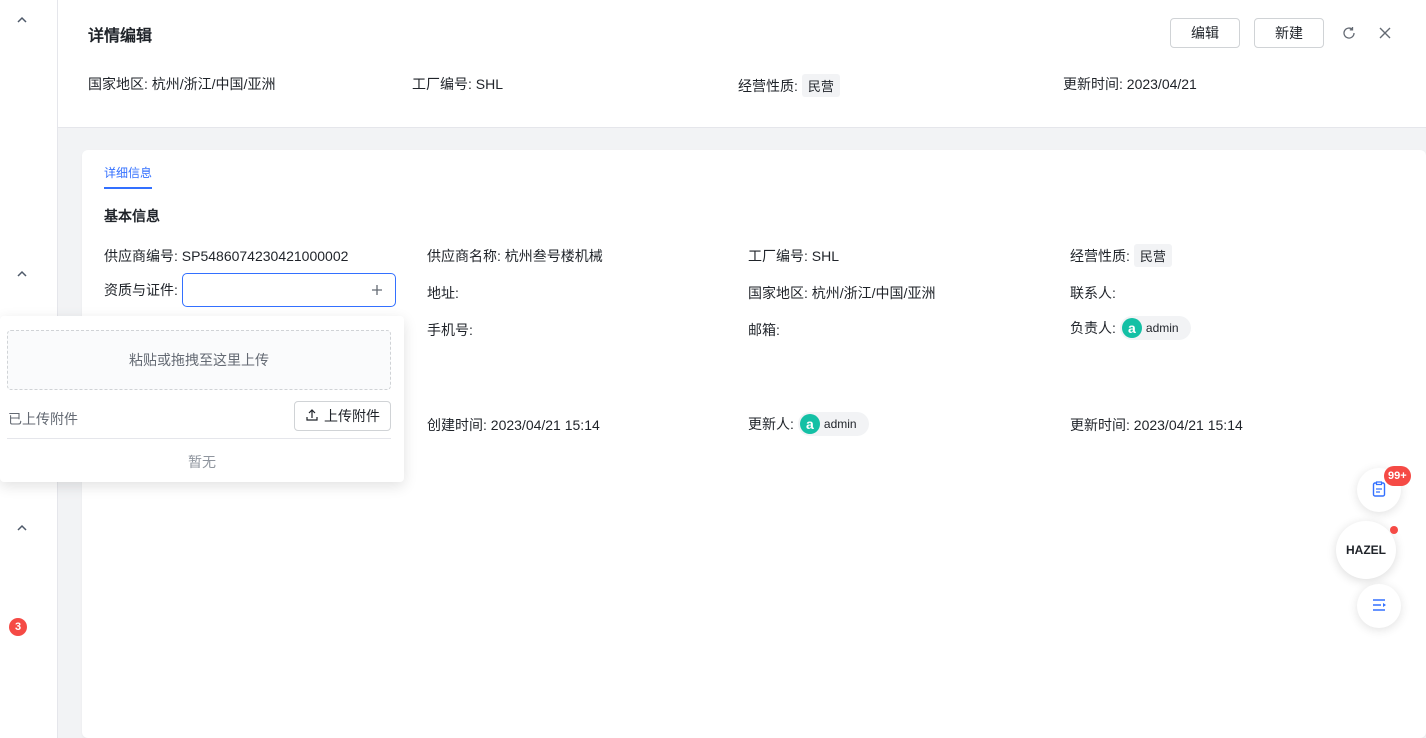  What do you see at coordinates (182, 84) in the screenshot?
I see `meta-region: 国家地区: 杭州/浙江/中国/亚洲` at bounding box center [182, 84].